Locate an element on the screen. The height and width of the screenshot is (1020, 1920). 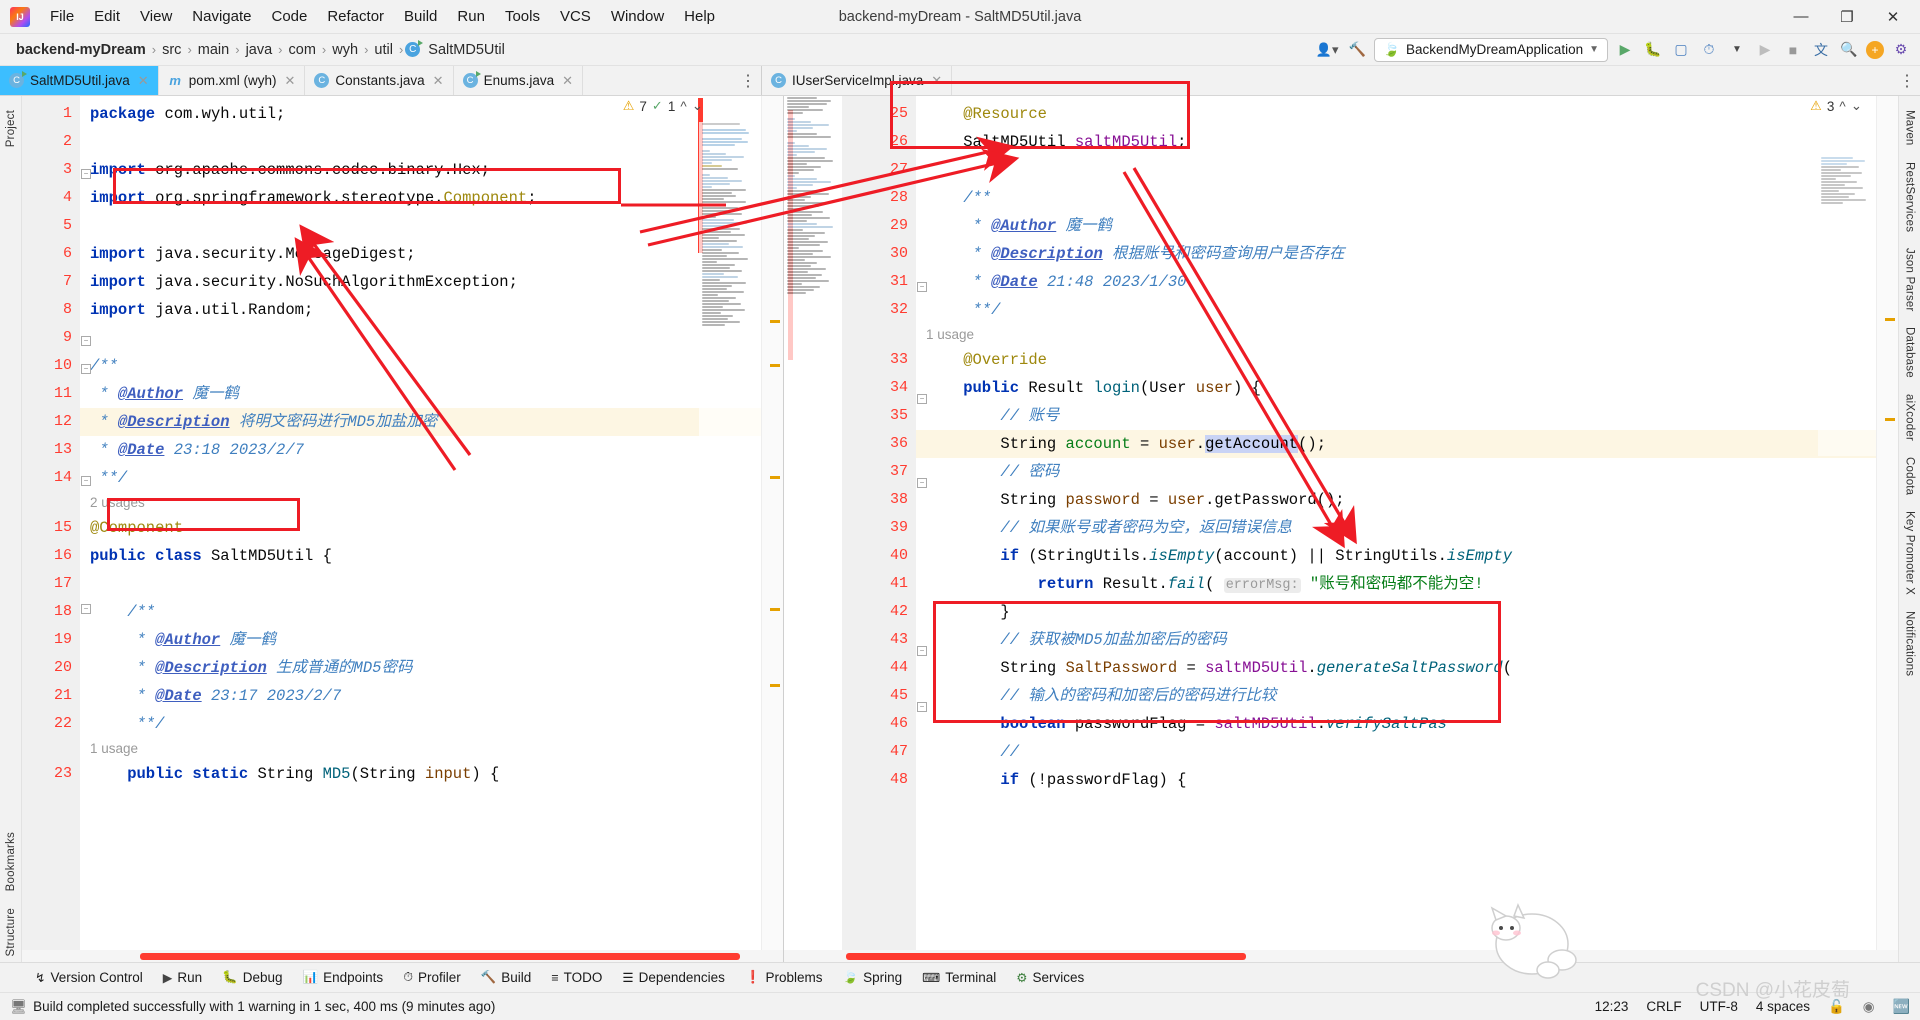
sidebar-item-codota: Codota is located at coordinates (1910, 476).